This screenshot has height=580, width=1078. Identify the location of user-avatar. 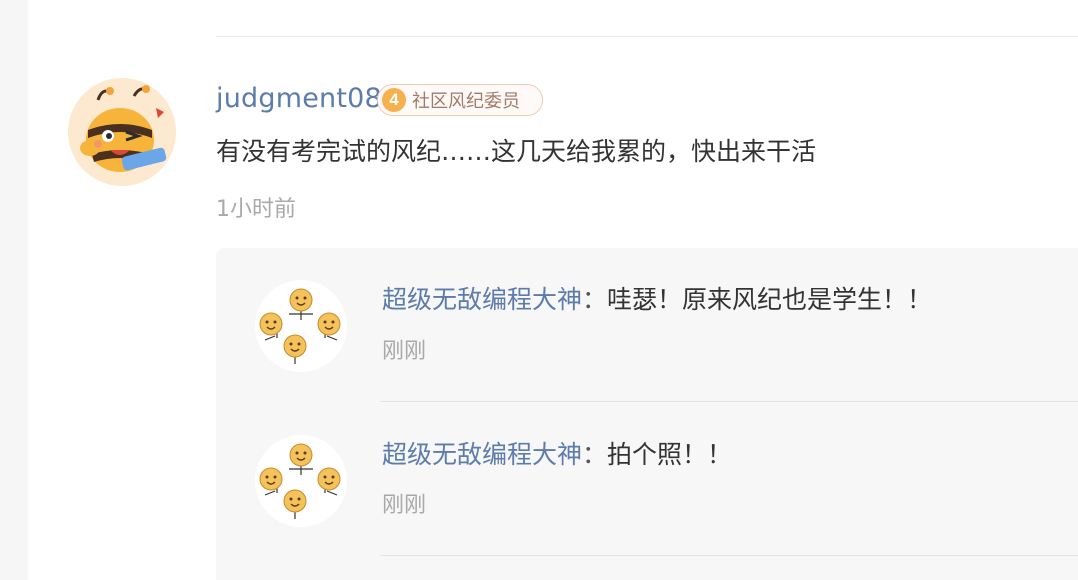
(122, 132).